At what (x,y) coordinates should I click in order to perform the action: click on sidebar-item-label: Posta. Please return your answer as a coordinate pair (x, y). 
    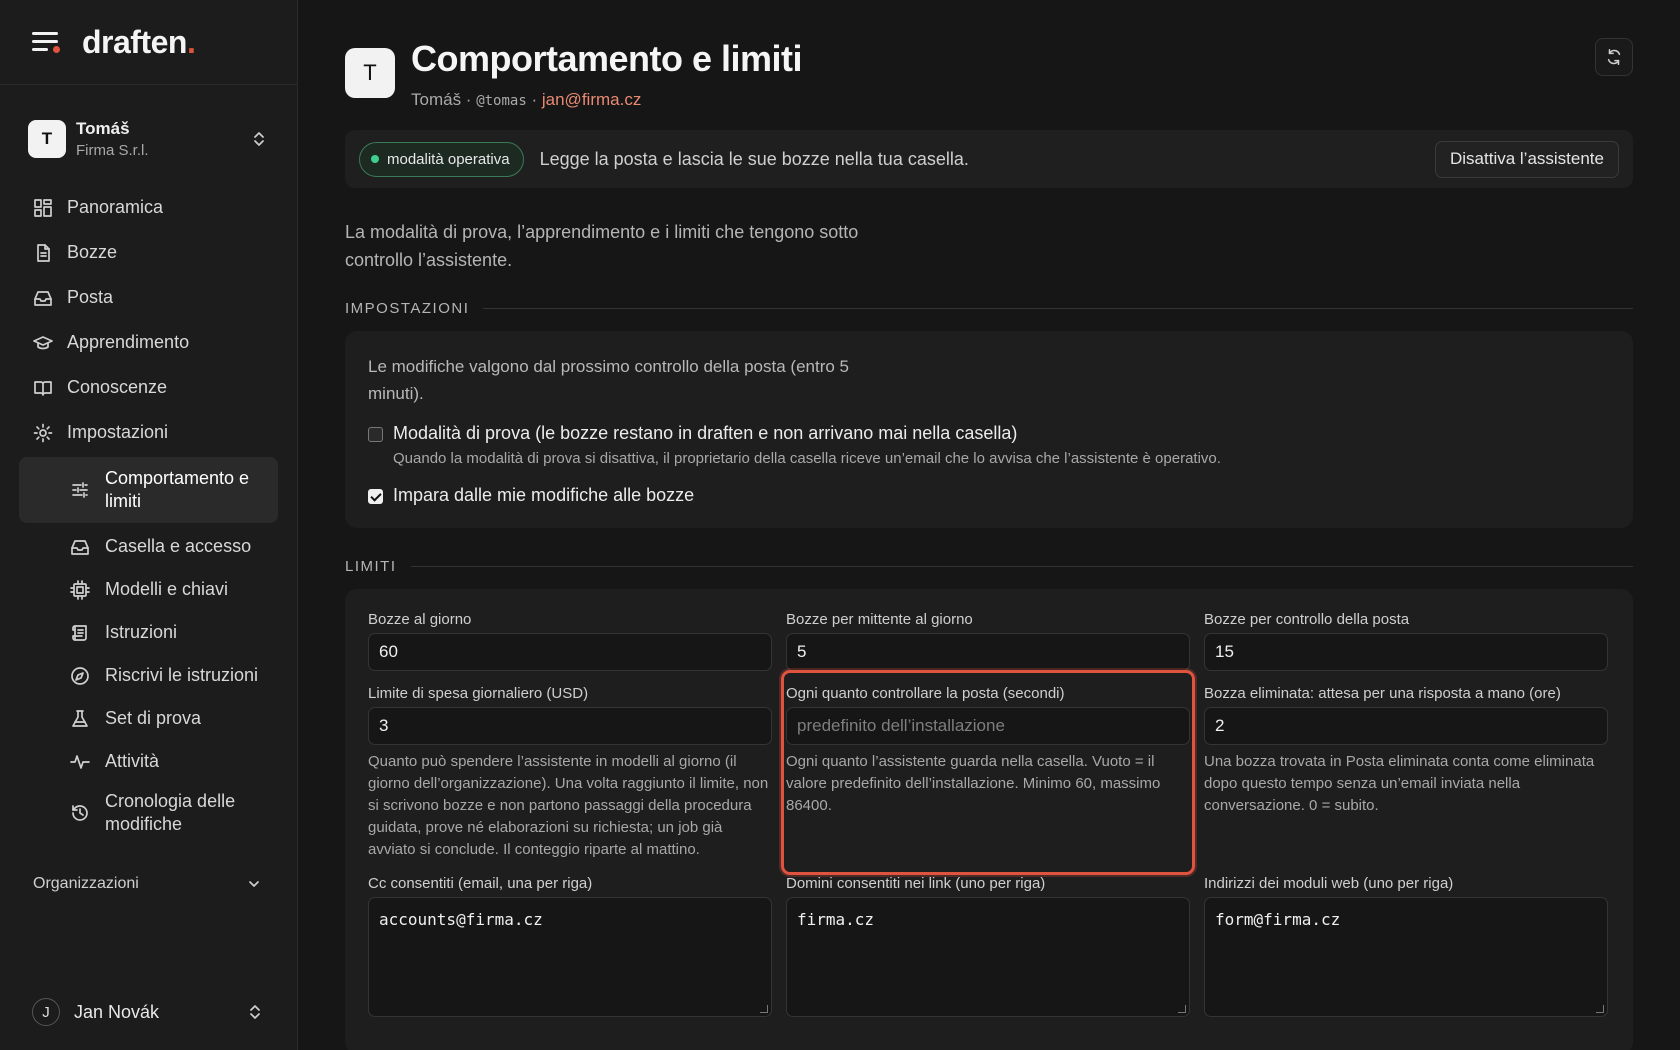
    Looking at the image, I should click on (90, 297).